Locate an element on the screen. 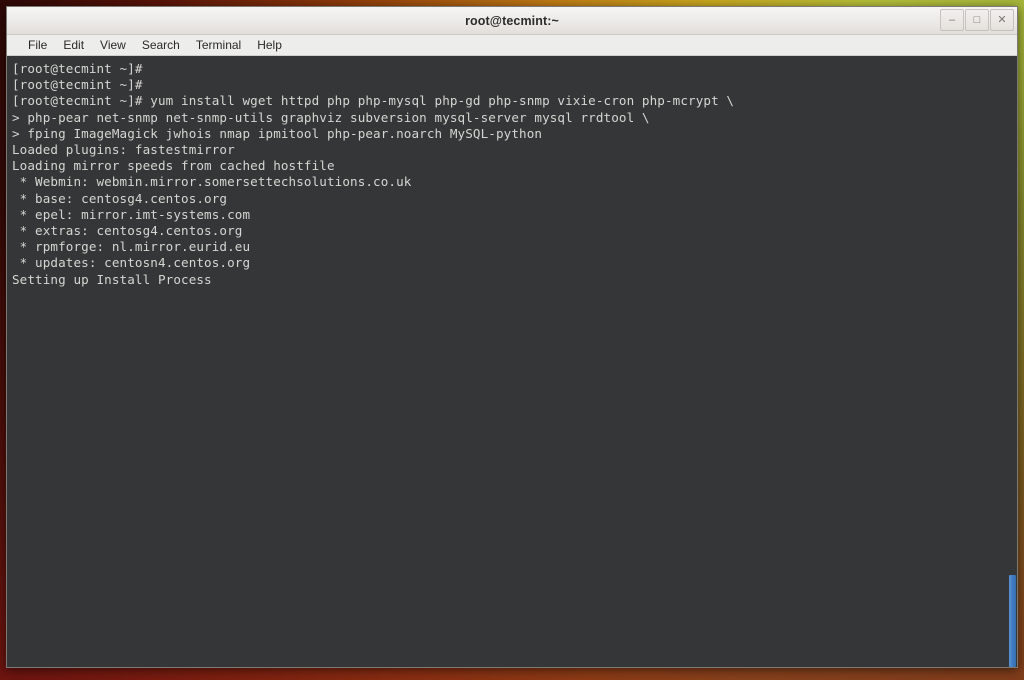 The height and width of the screenshot is (680, 1024). window-controls: – □ ✕ is located at coordinates (977, 20).